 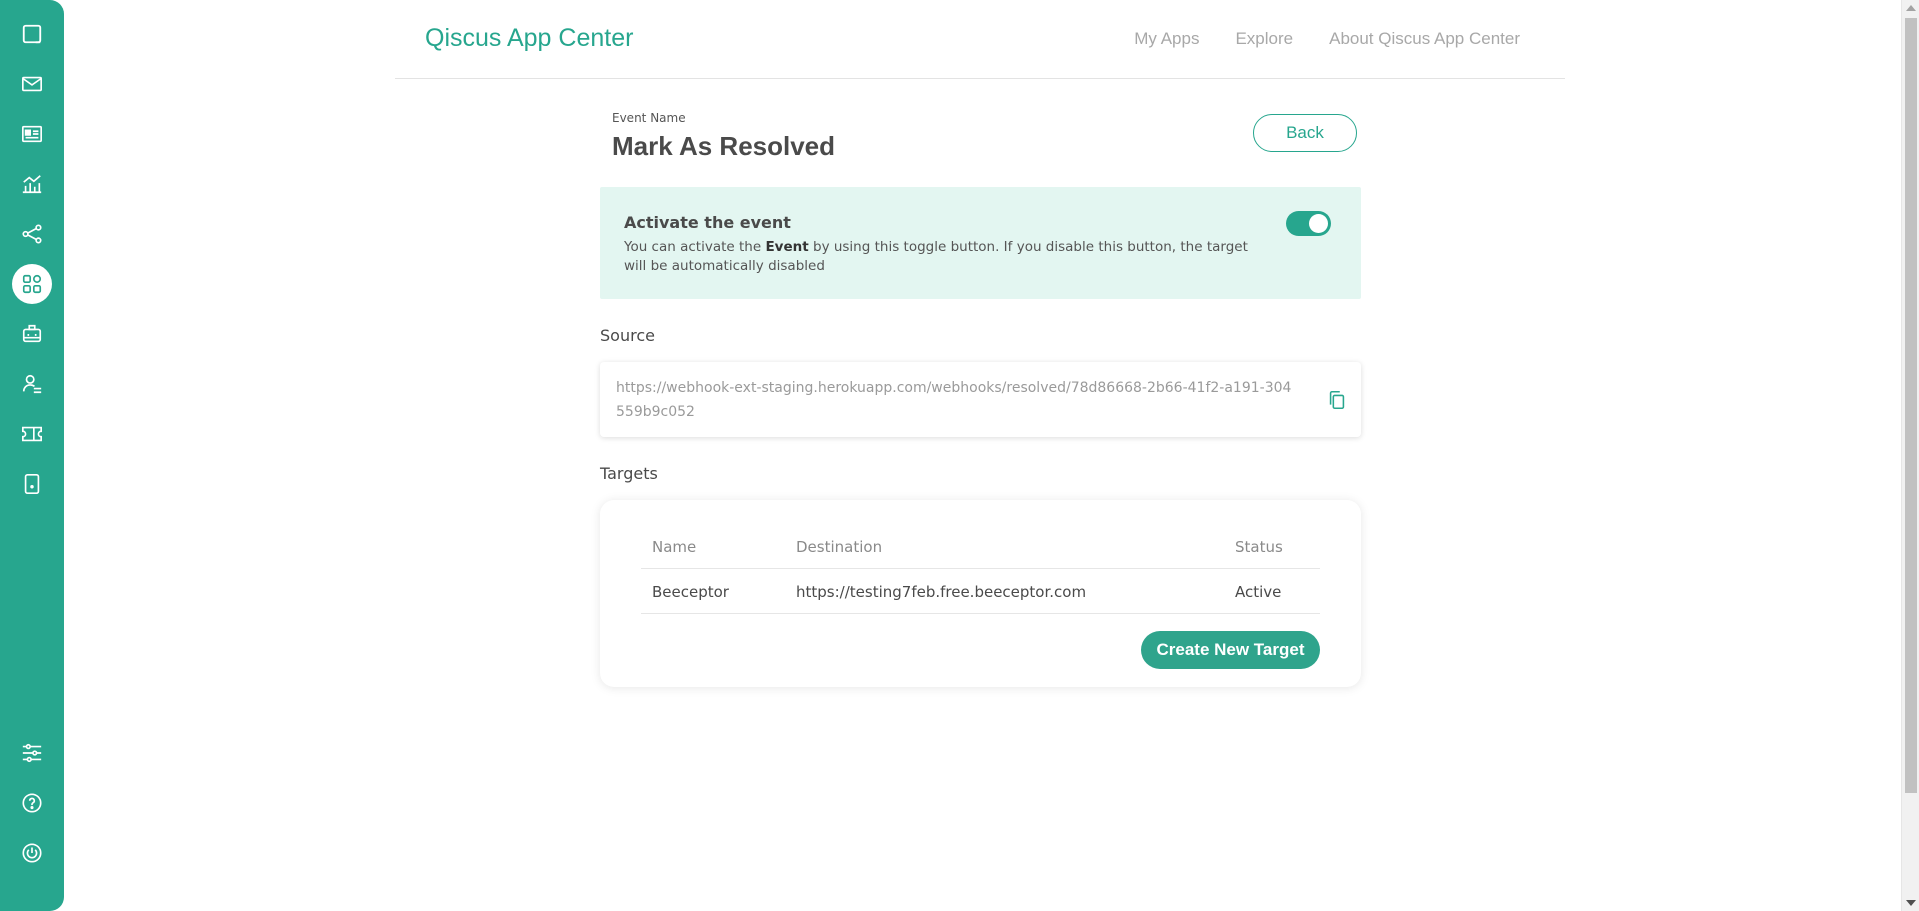 What do you see at coordinates (1166, 39) in the screenshot?
I see `nav-my-apps: My Apps` at bounding box center [1166, 39].